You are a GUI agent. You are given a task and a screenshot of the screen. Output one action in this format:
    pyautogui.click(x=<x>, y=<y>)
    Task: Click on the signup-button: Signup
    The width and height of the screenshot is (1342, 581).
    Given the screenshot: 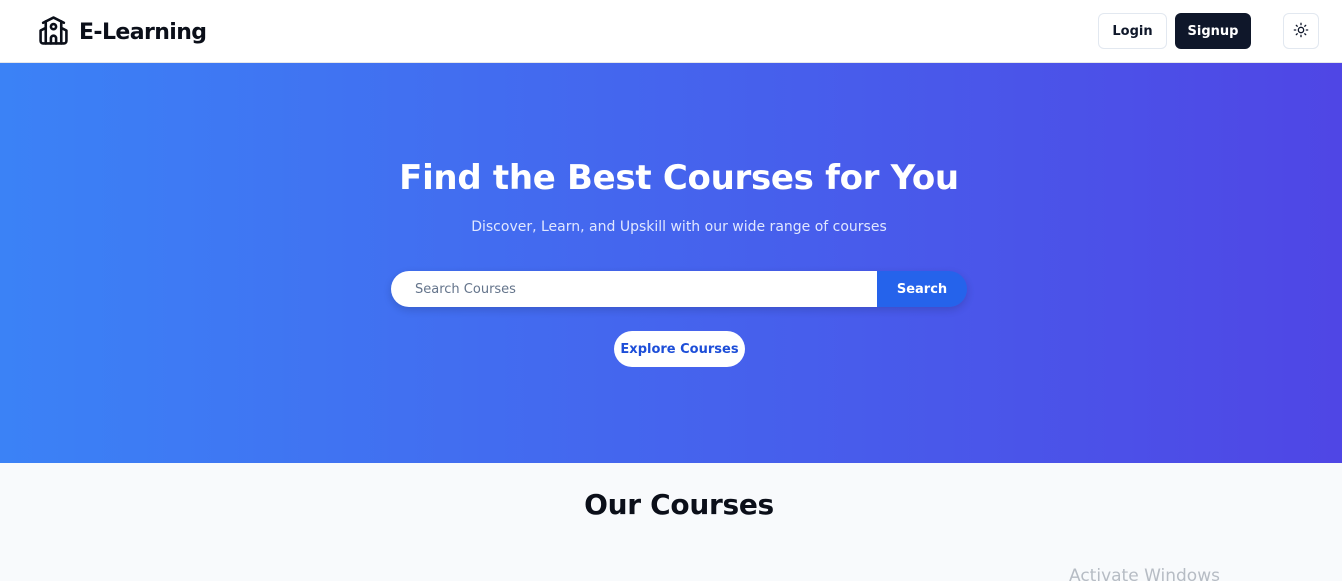 What is the action you would take?
    pyautogui.click(x=1213, y=31)
    